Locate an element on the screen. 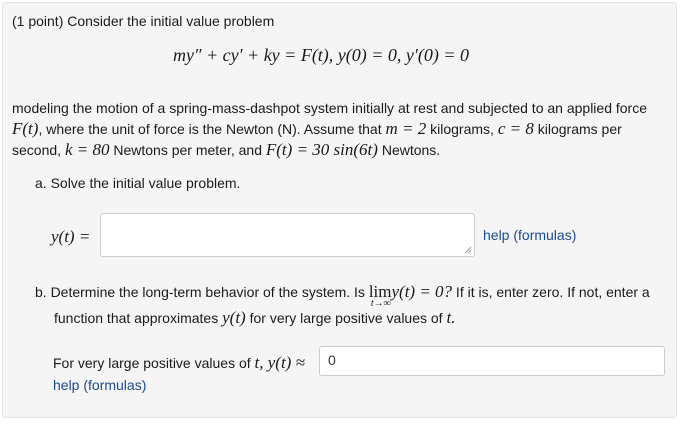 This screenshot has width=683, height=424. part-a-label: a. Solve the initial value problem. is located at coordinates (138, 183).